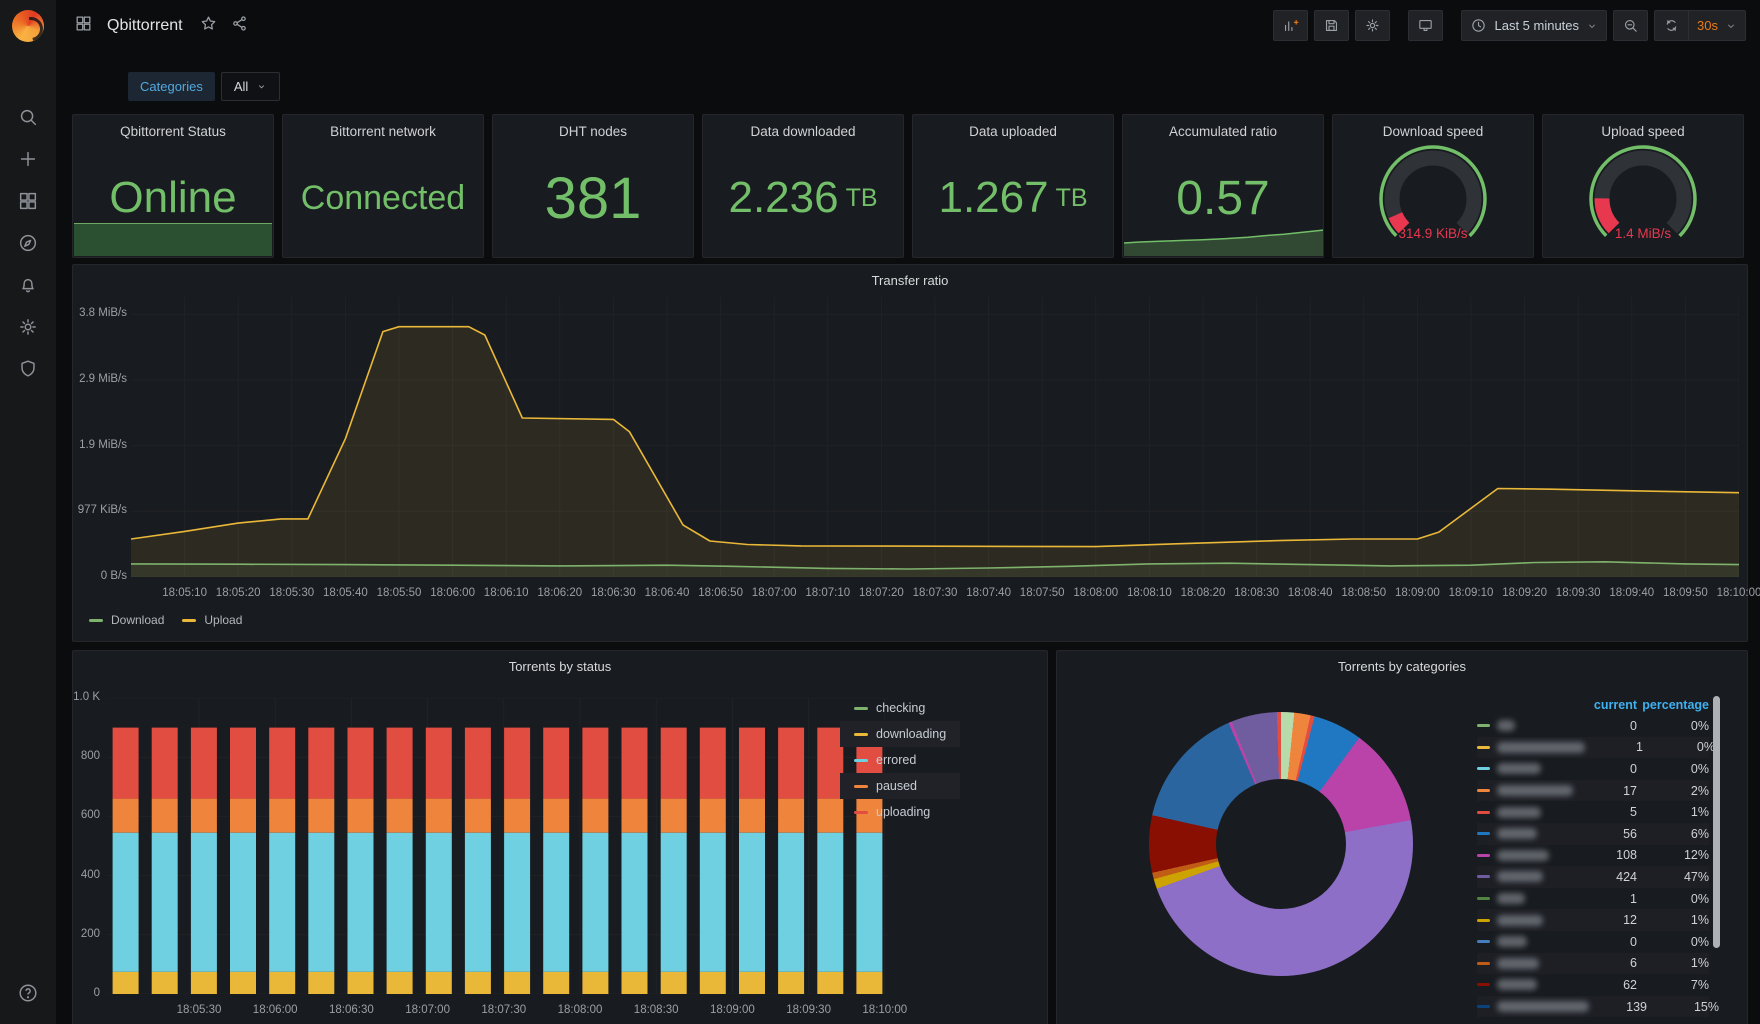  Describe the element at coordinates (102, 510) in the screenshot. I see `y-axis-tick: 977 KiB/s` at that location.